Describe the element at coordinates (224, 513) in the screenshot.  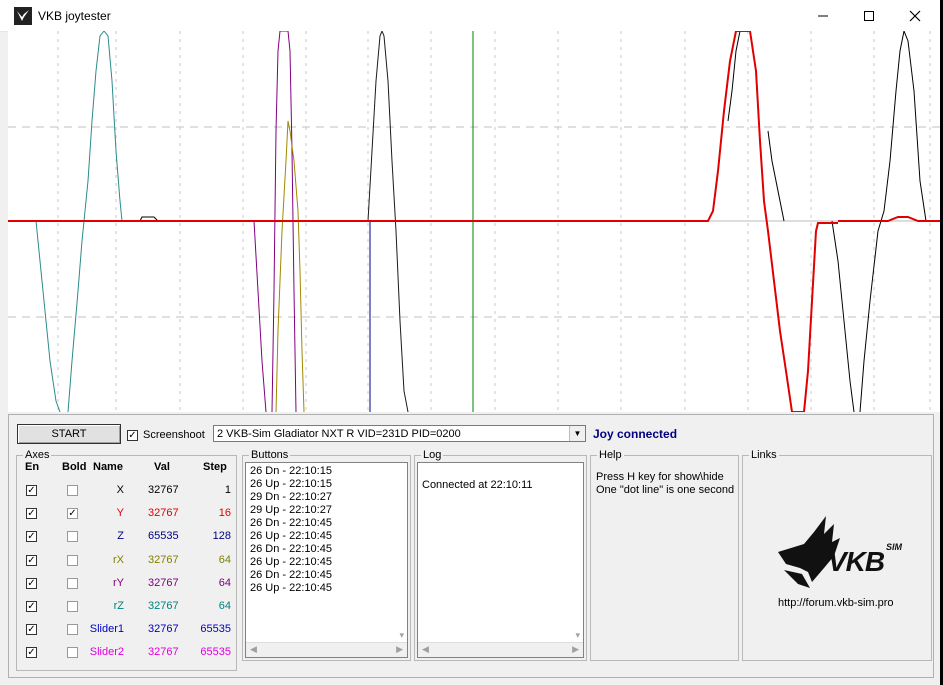
I see `axis-step: 16` at that location.